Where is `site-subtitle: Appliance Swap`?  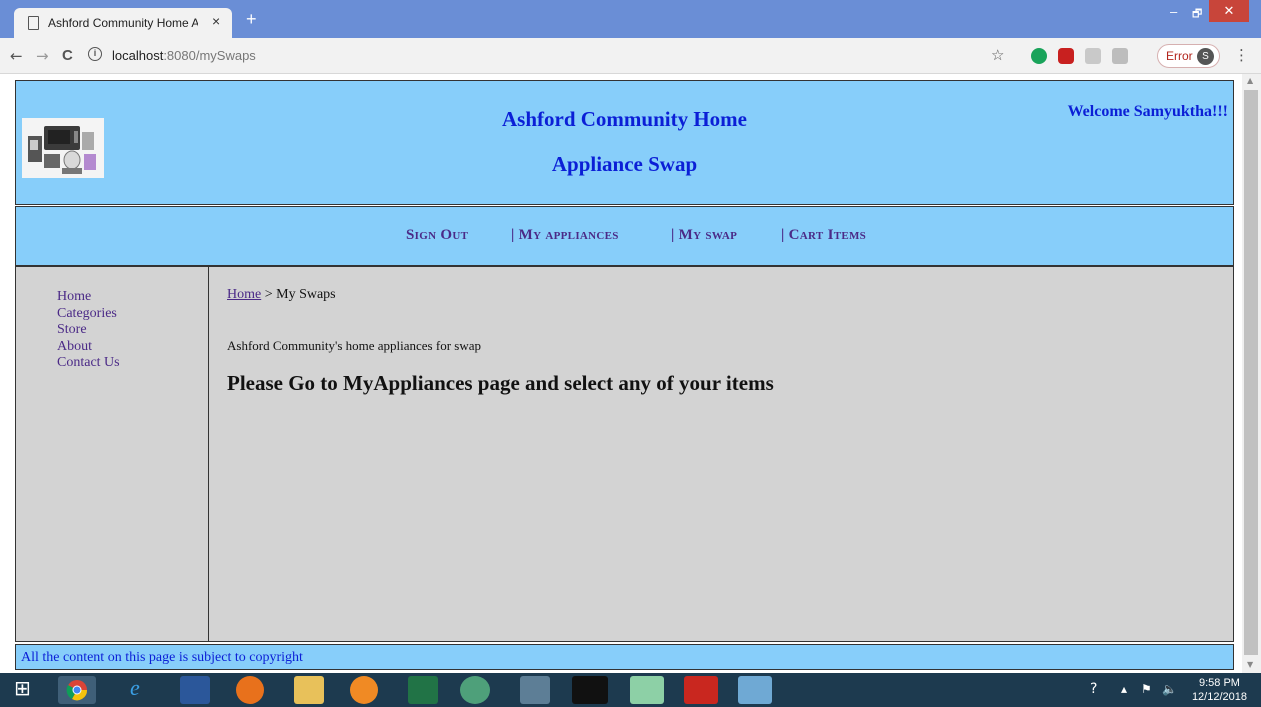 site-subtitle: Appliance Swap is located at coordinates (624, 164).